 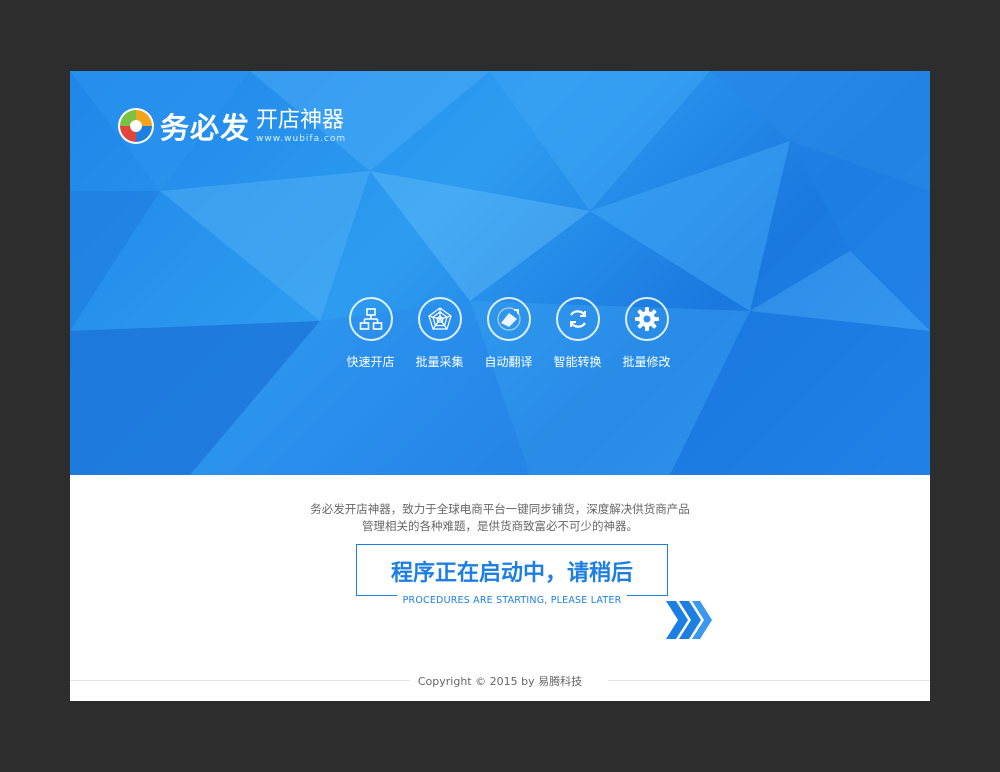 I want to click on footer: Copyright © 2015 by 易腾科技, so click(x=500, y=680).